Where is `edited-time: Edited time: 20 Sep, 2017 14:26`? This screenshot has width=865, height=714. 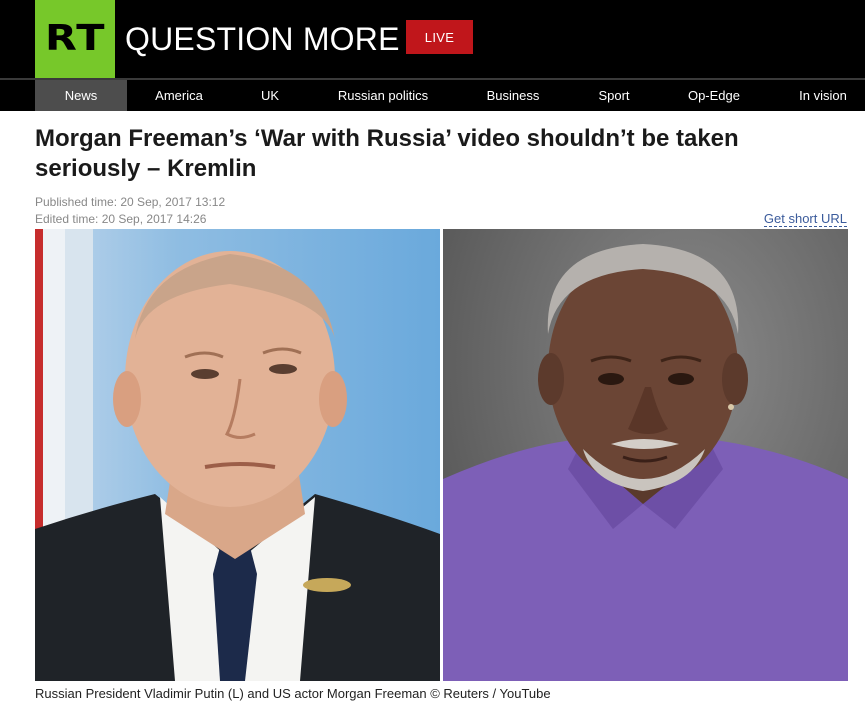
edited-time: Edited time: 20 Sep, 2017 14:26 is located at coordinates (121, 219).